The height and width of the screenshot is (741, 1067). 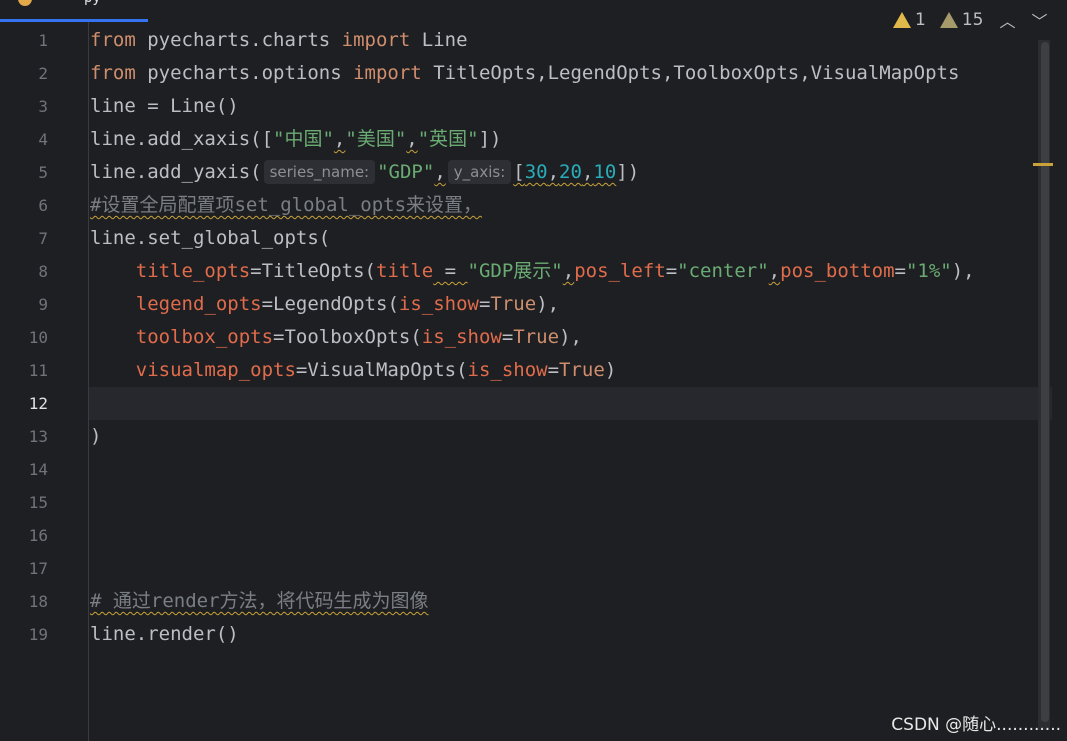 What do you see at coordinates (38, 337) in the screenshot?
I see `line-number: 10` at bounding box center [38, 337].